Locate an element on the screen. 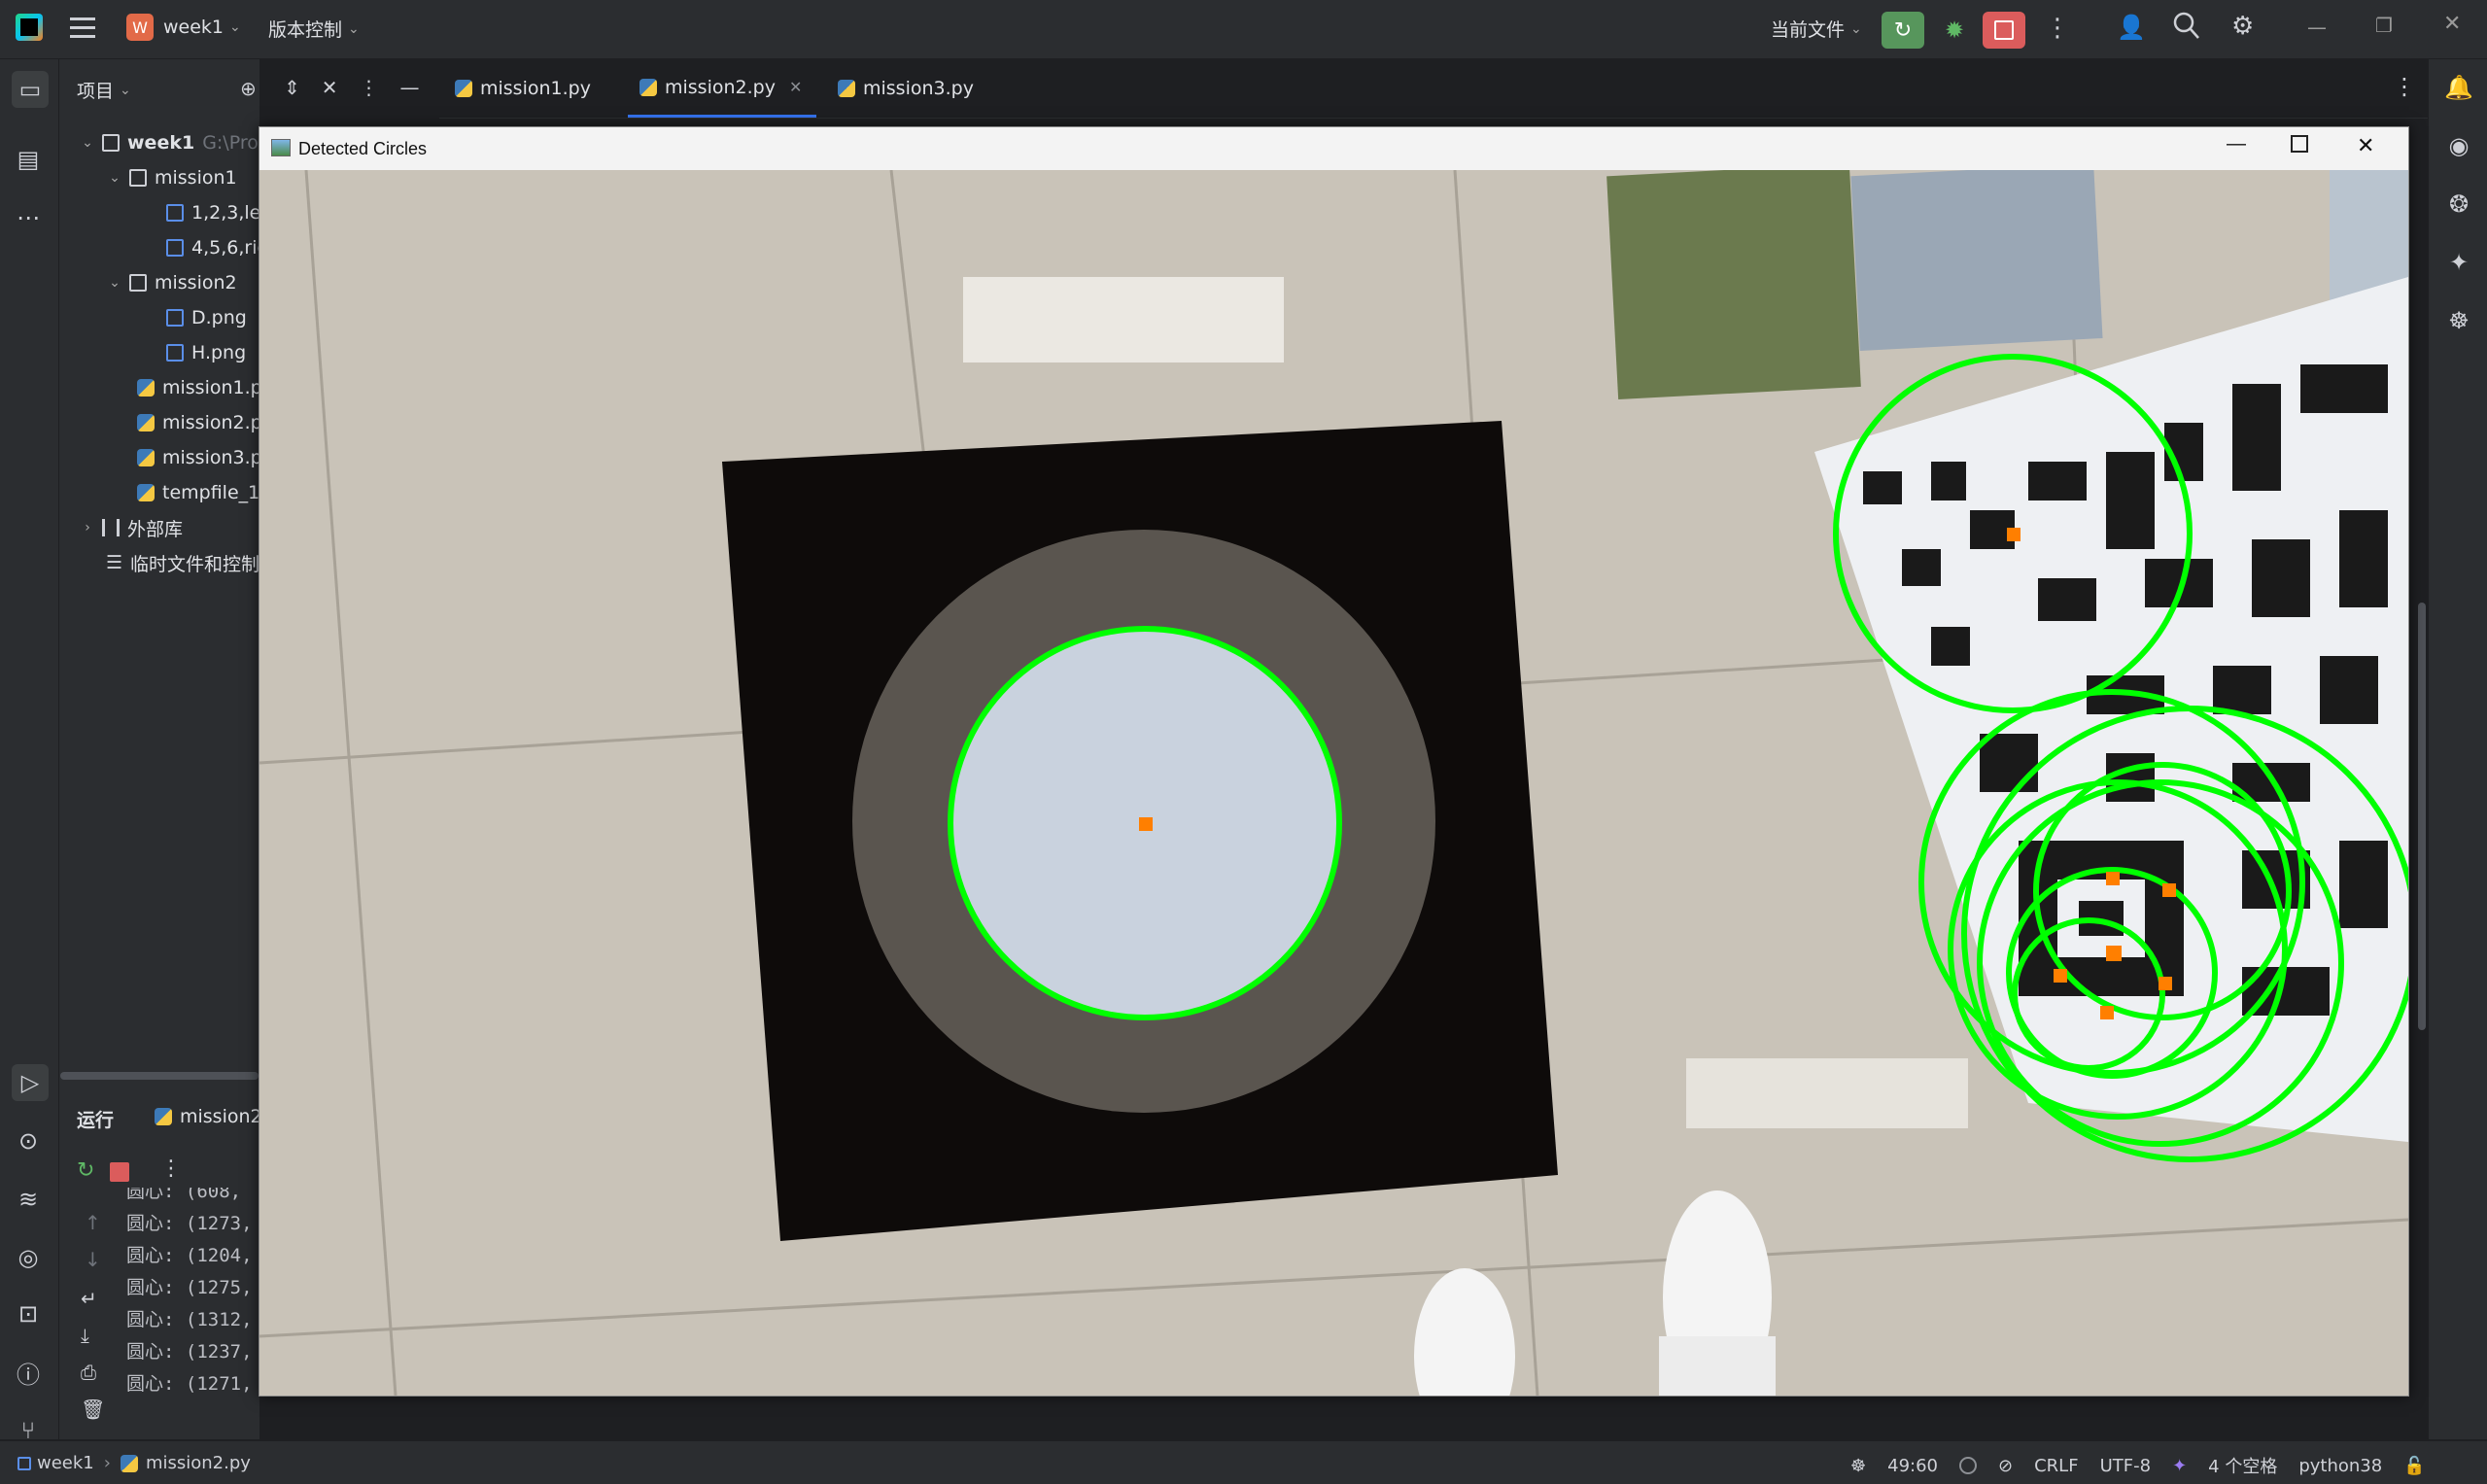 Image resolution: width=2487 pixels, height=1484 pixels. minimize-window-icon: — is located at coordinates (2317, 27).